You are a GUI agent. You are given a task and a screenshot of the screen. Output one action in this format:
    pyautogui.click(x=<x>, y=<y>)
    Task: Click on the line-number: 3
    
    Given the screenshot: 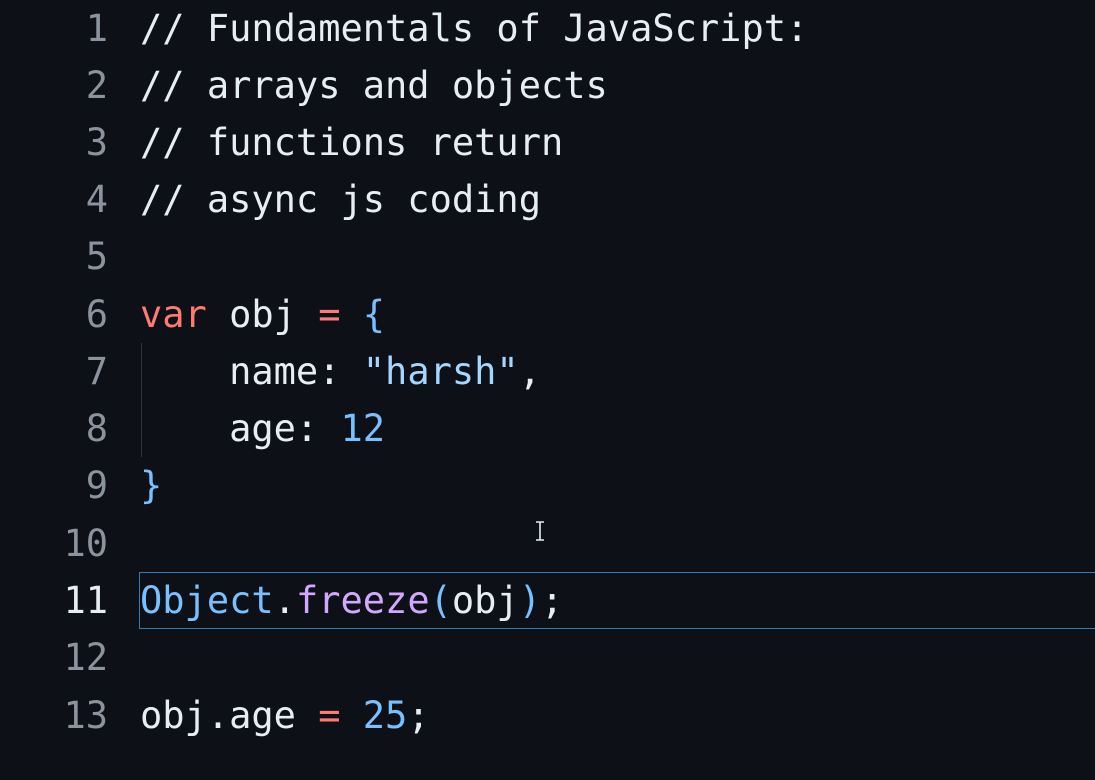 What is the action you would take?
    pyautogui.click(x=96, y=142)
    